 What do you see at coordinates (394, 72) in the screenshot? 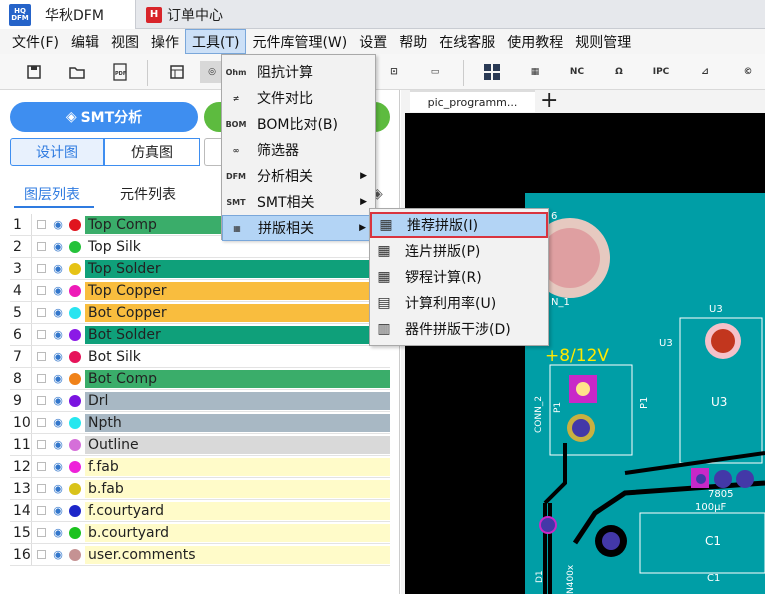
I see `component-icon: ⊡` at bounding box center [394, 72].